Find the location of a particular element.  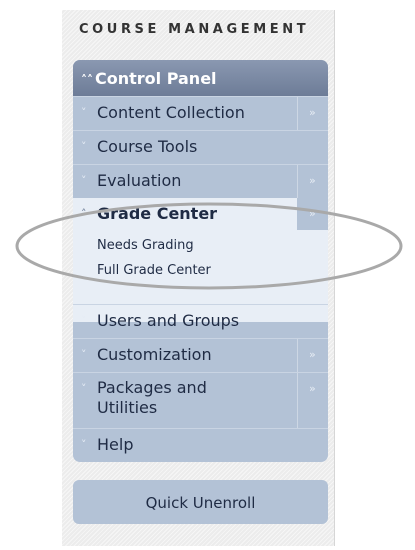

control-panel-label: Control Panel is located at coordinates (156, 78).